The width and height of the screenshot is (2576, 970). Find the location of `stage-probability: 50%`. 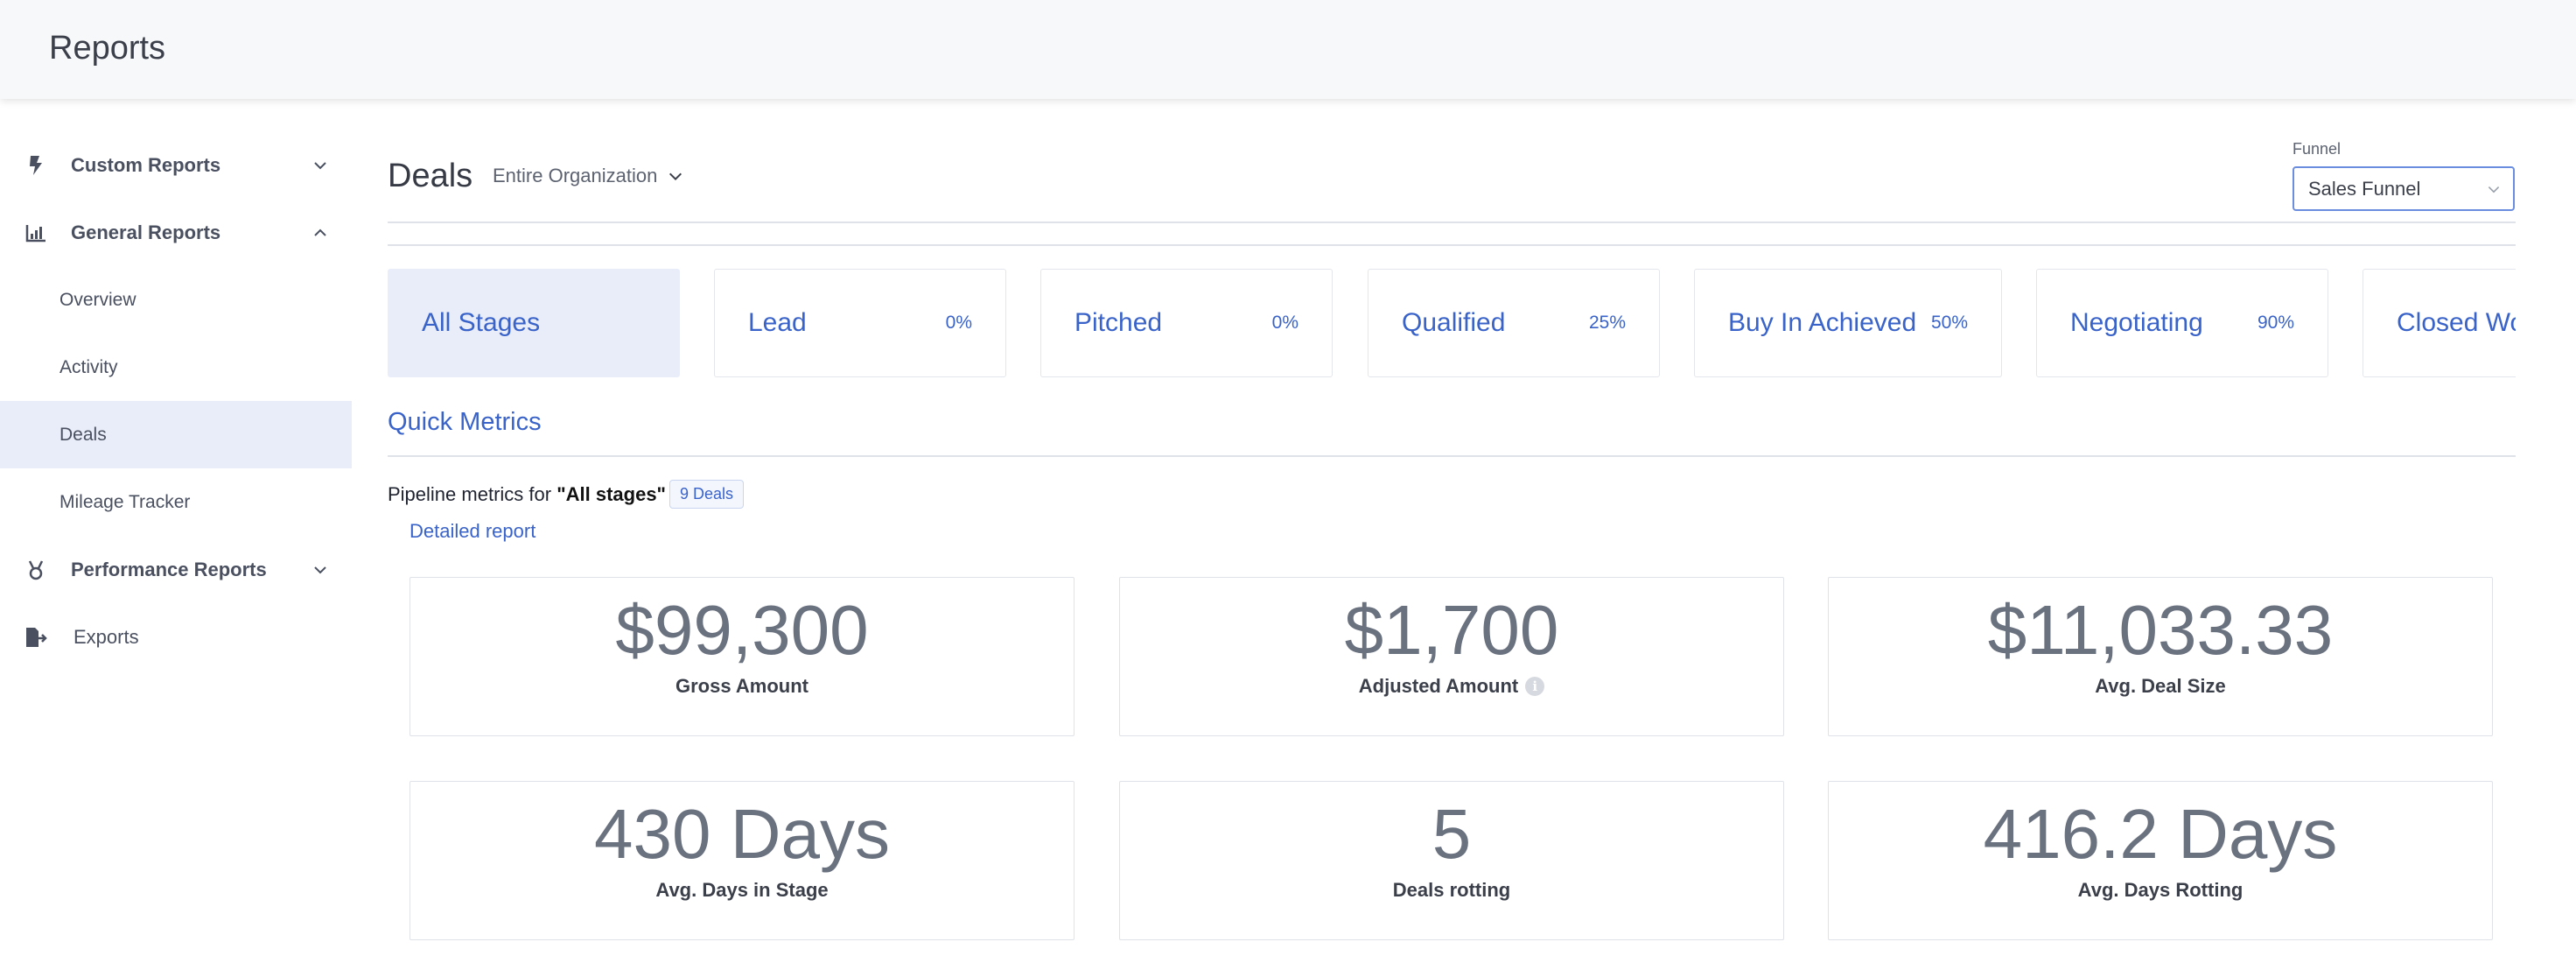

stage-probability: 50% is located at coordinates (1949, 323).